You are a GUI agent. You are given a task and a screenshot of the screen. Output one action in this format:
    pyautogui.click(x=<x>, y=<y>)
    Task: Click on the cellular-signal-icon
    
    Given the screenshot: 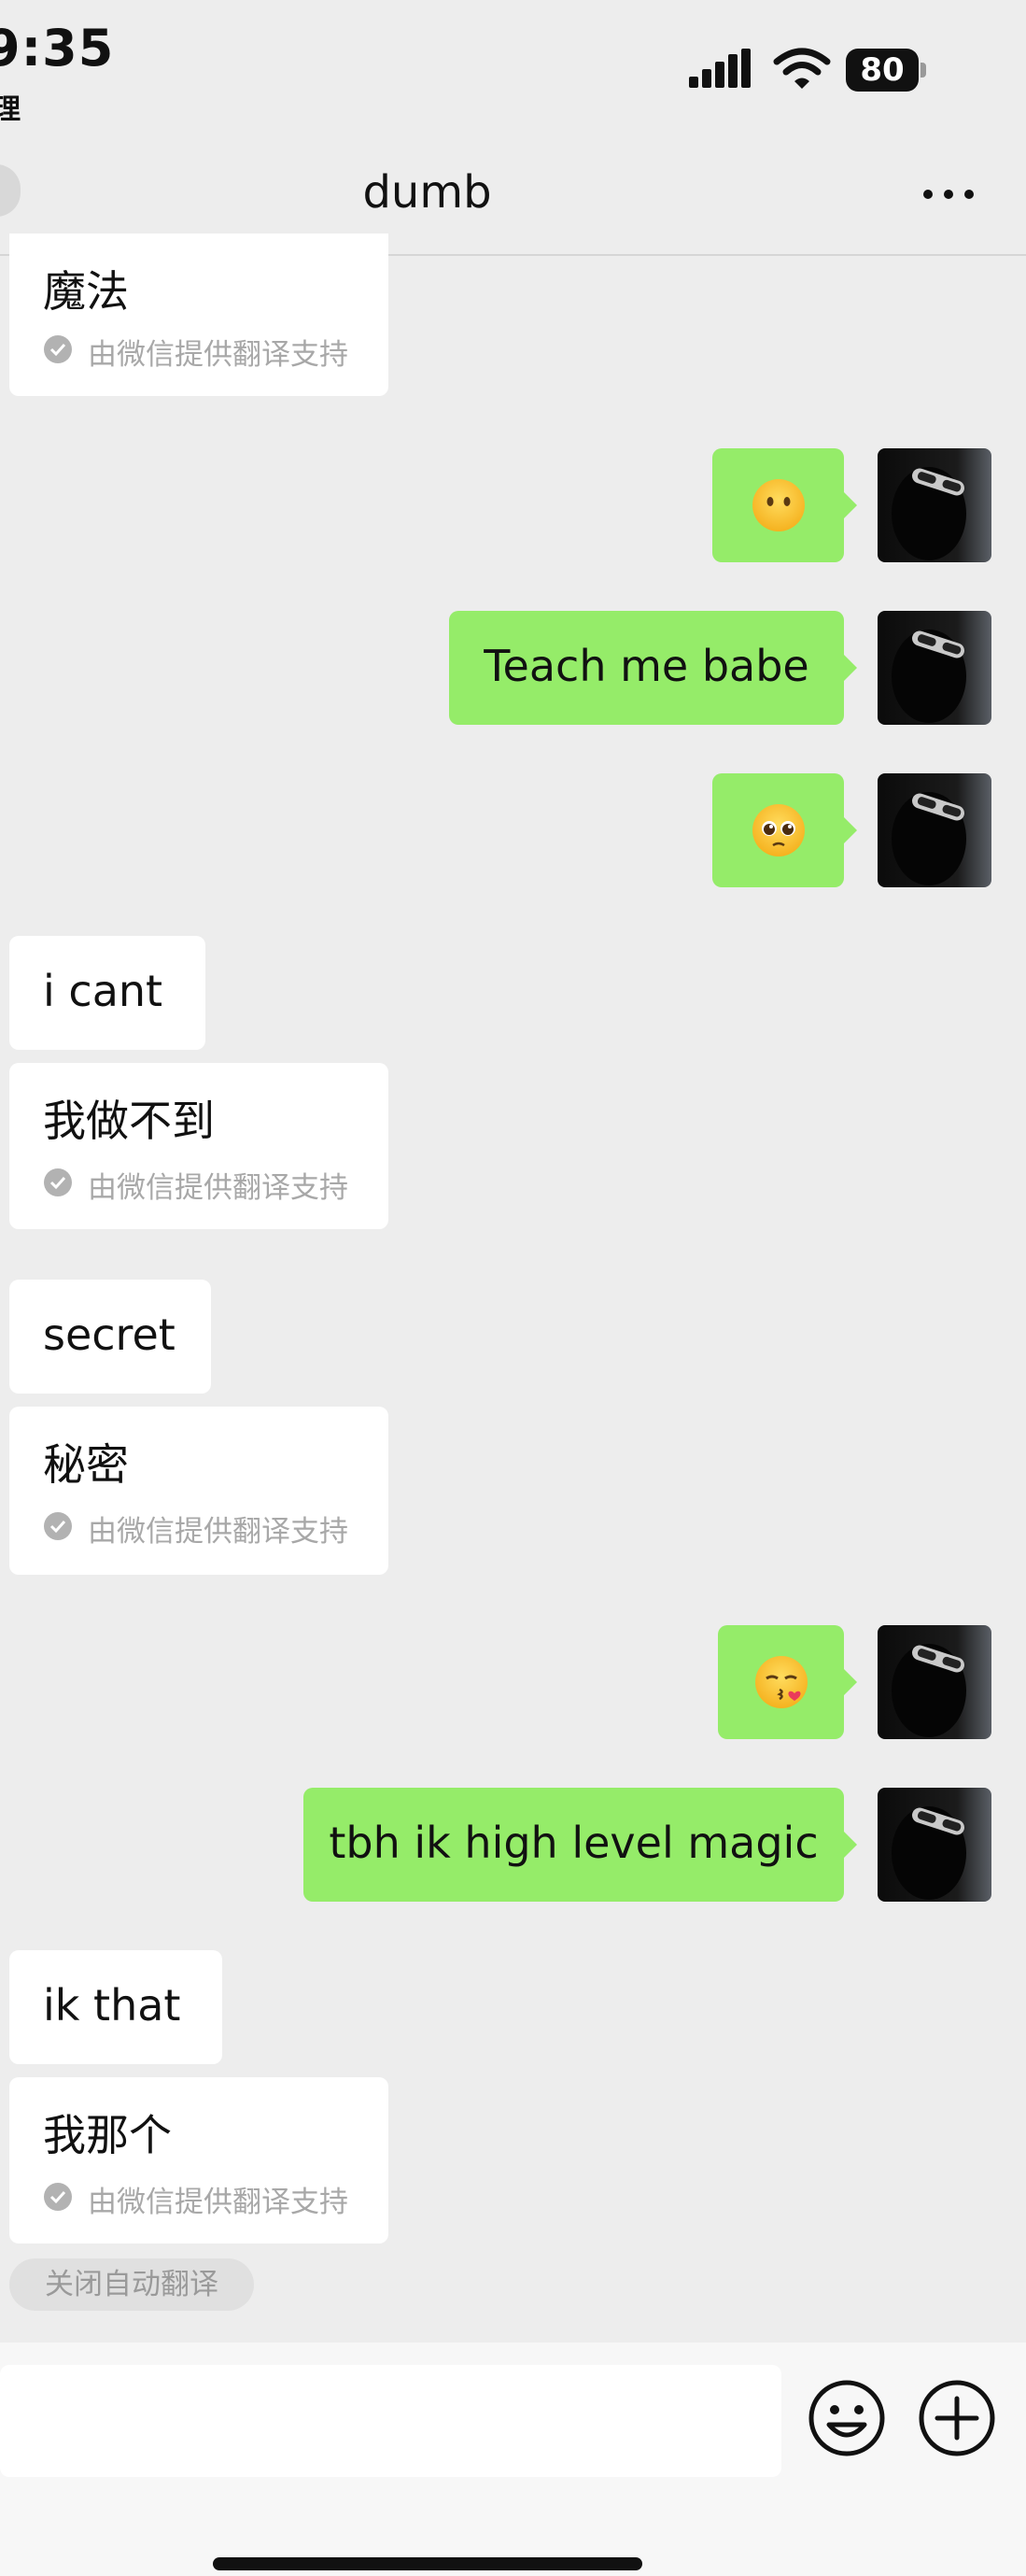 What is the action you would take?
    pyautogui.click(x=720, y=68)
    